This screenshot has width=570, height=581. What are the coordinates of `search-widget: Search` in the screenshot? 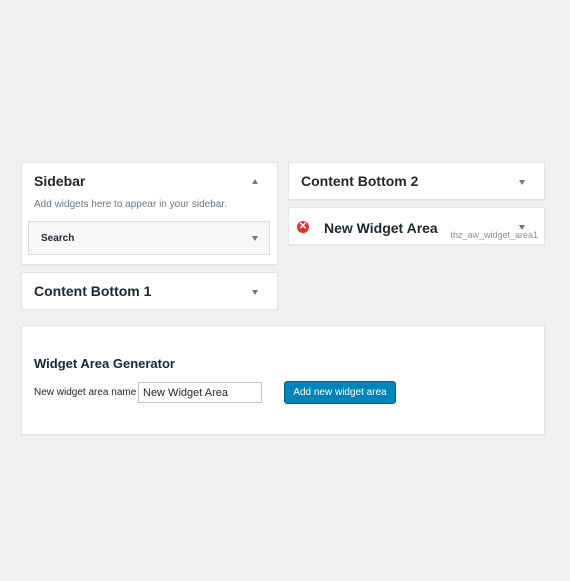 It's located at (149, 238).